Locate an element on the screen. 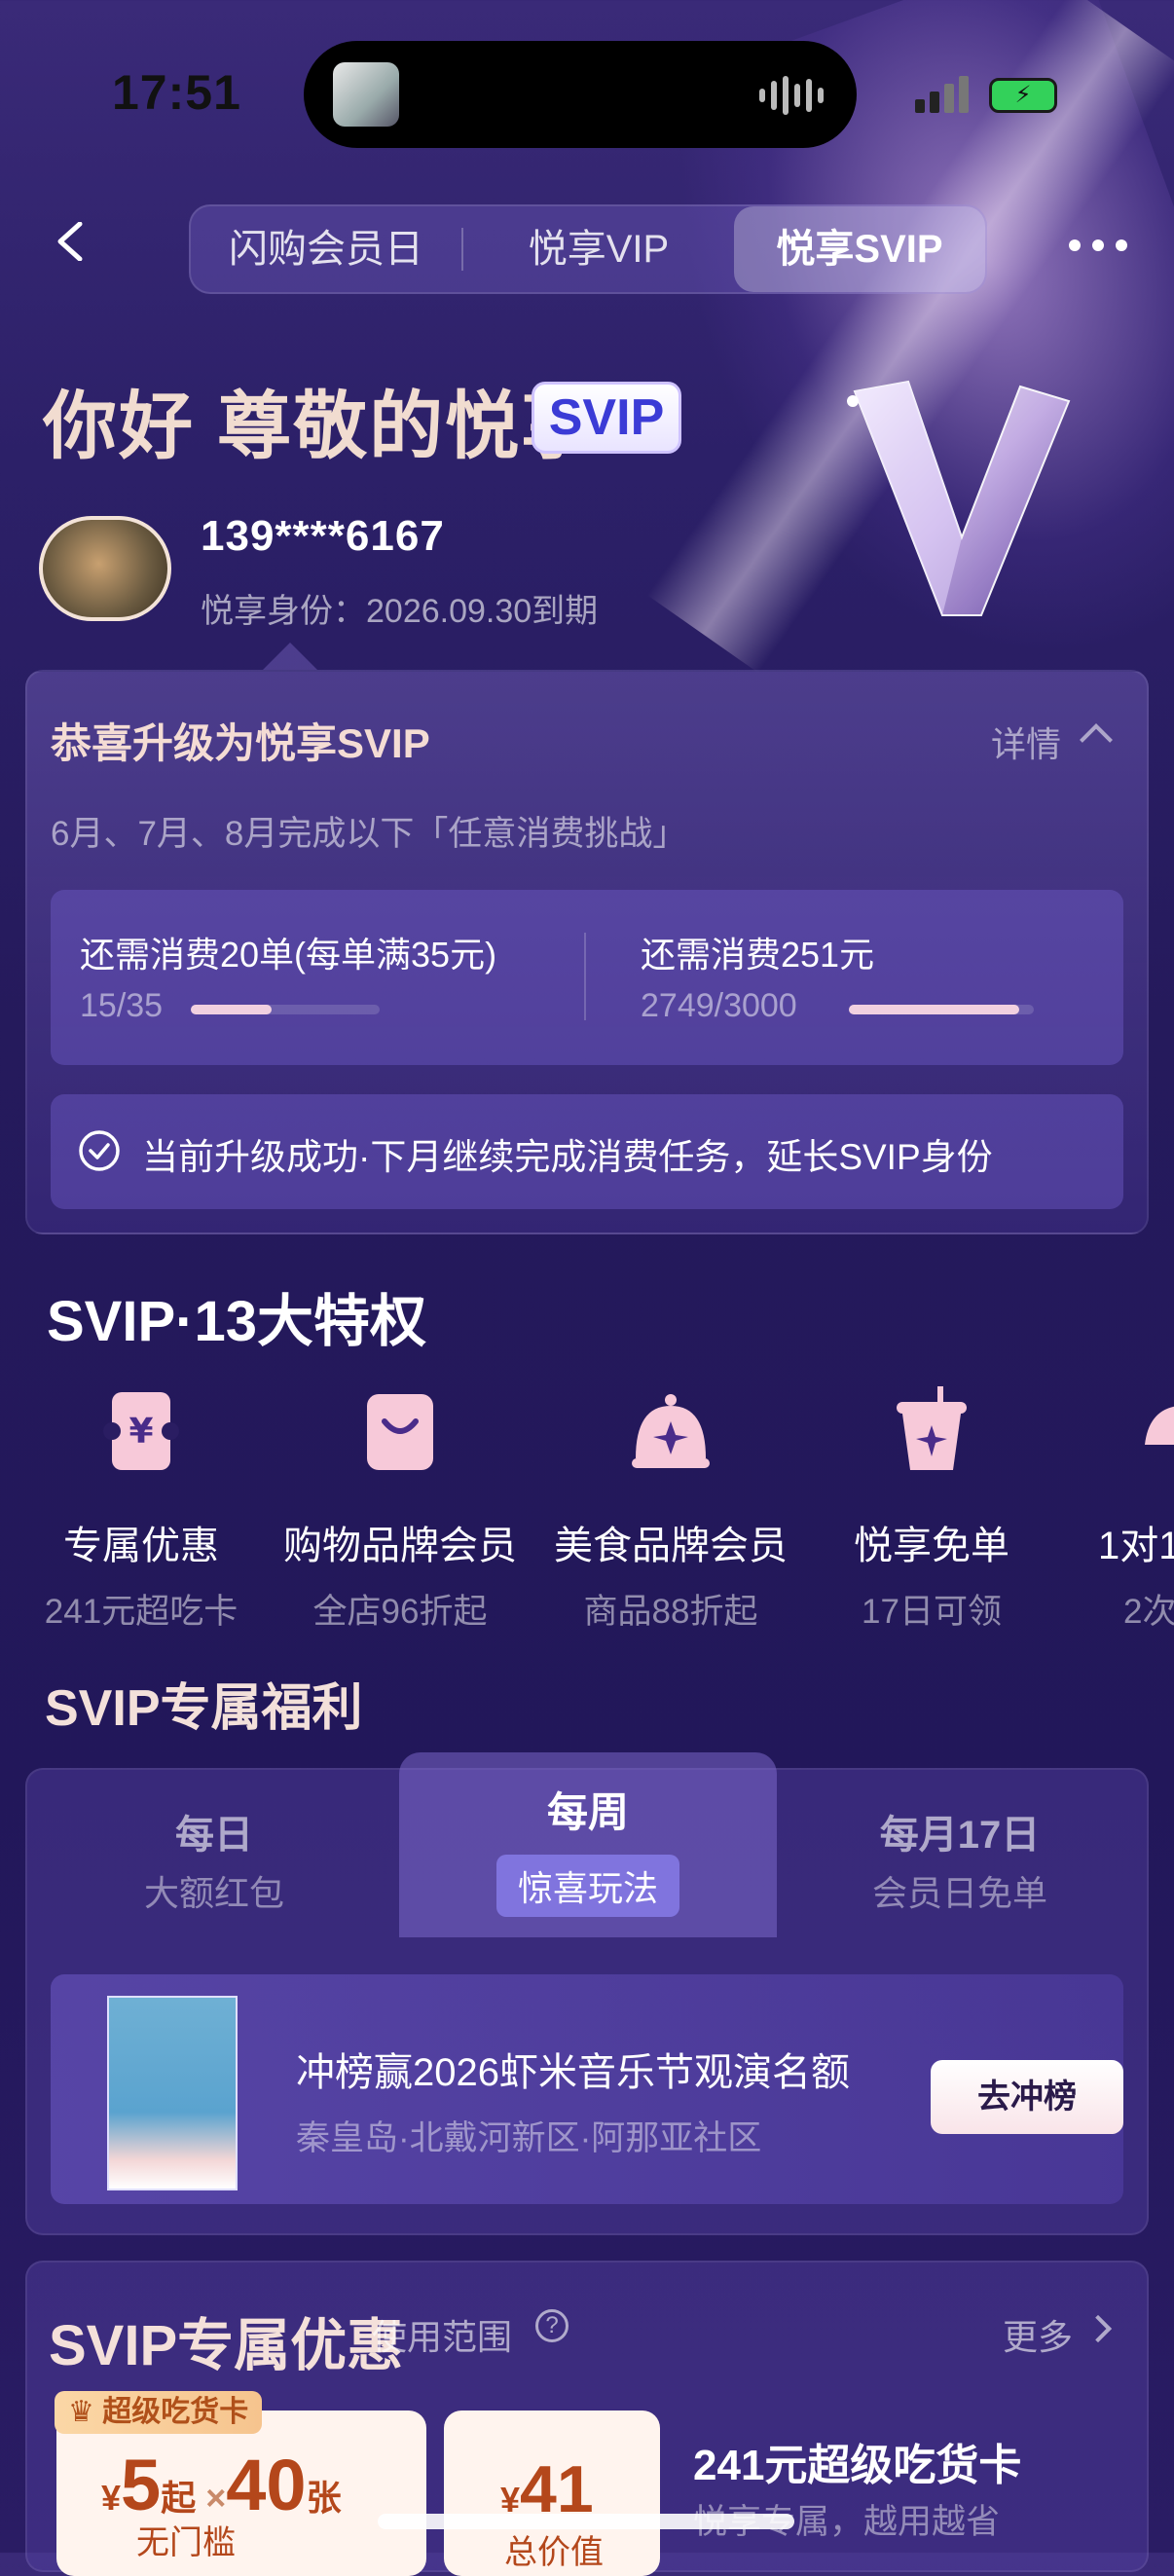 This screenshot has width=1174, height=2576. welfare-tab-monthly: 每月17日 会员日免单 is located at coordinates (960, 1859).